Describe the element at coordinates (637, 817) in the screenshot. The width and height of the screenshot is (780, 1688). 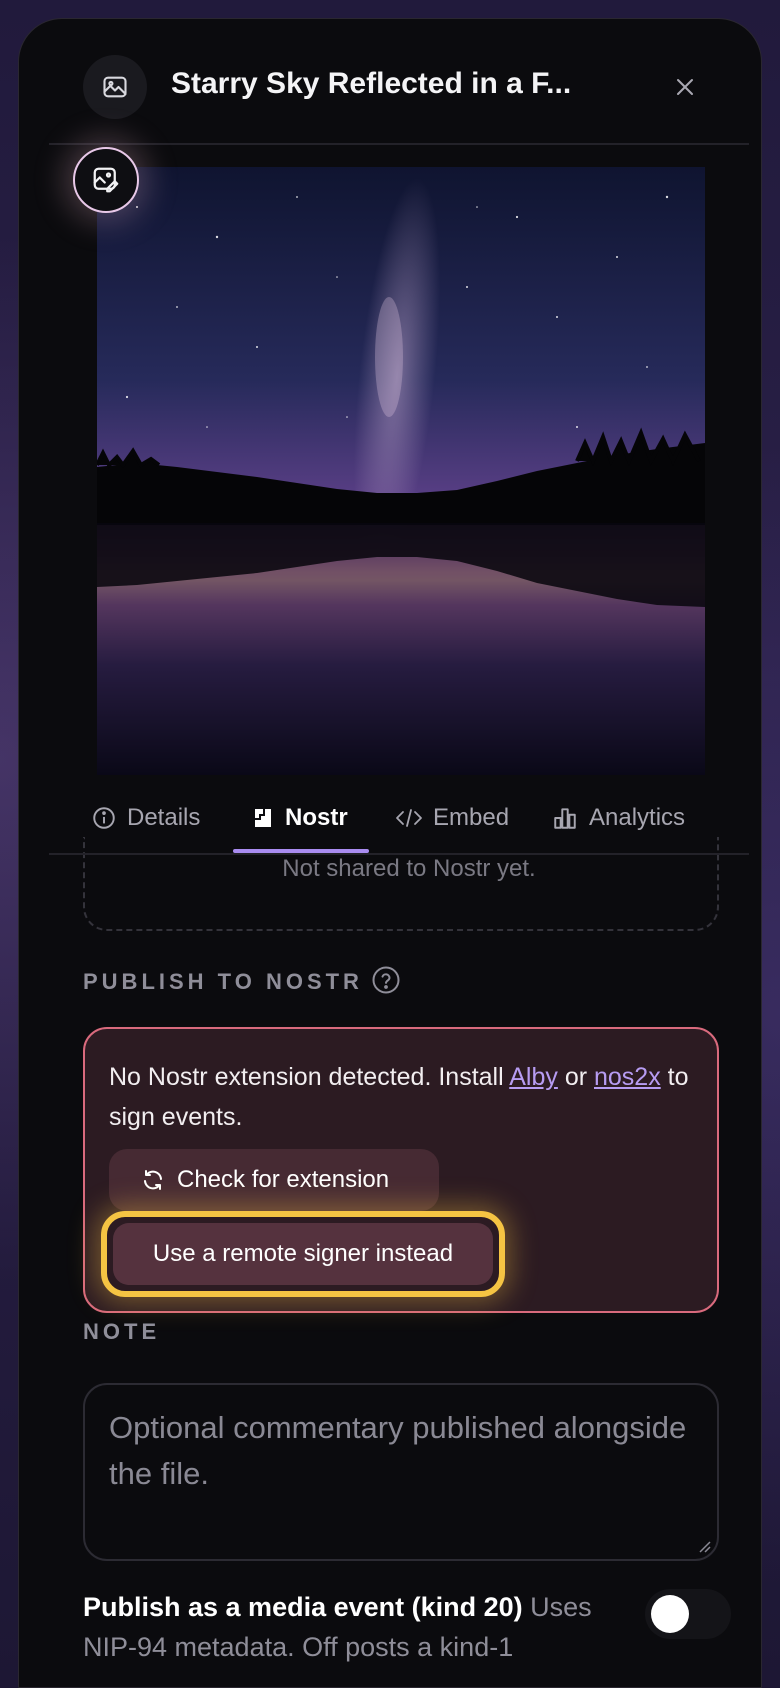
I see `tab-analytics-label: Analytics` at that location.